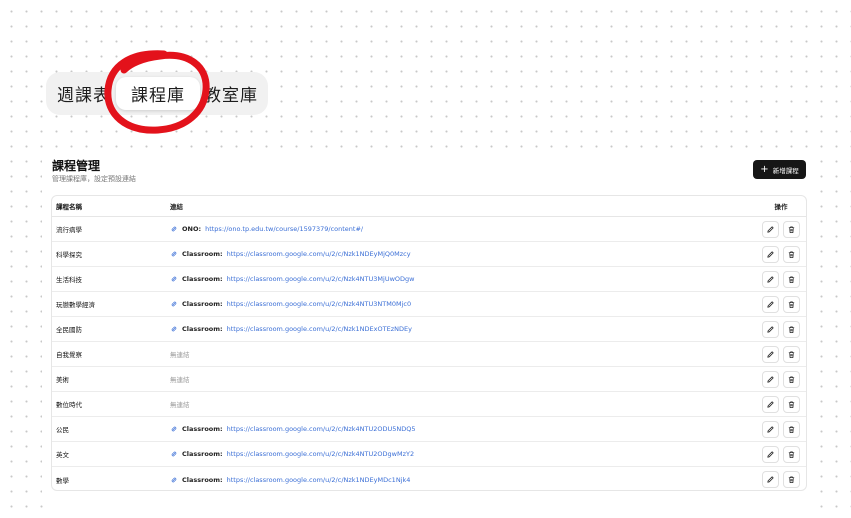 The image size is (851, 518). I want to click on table-row: 自我覺察 無連結, so click(429, 354).